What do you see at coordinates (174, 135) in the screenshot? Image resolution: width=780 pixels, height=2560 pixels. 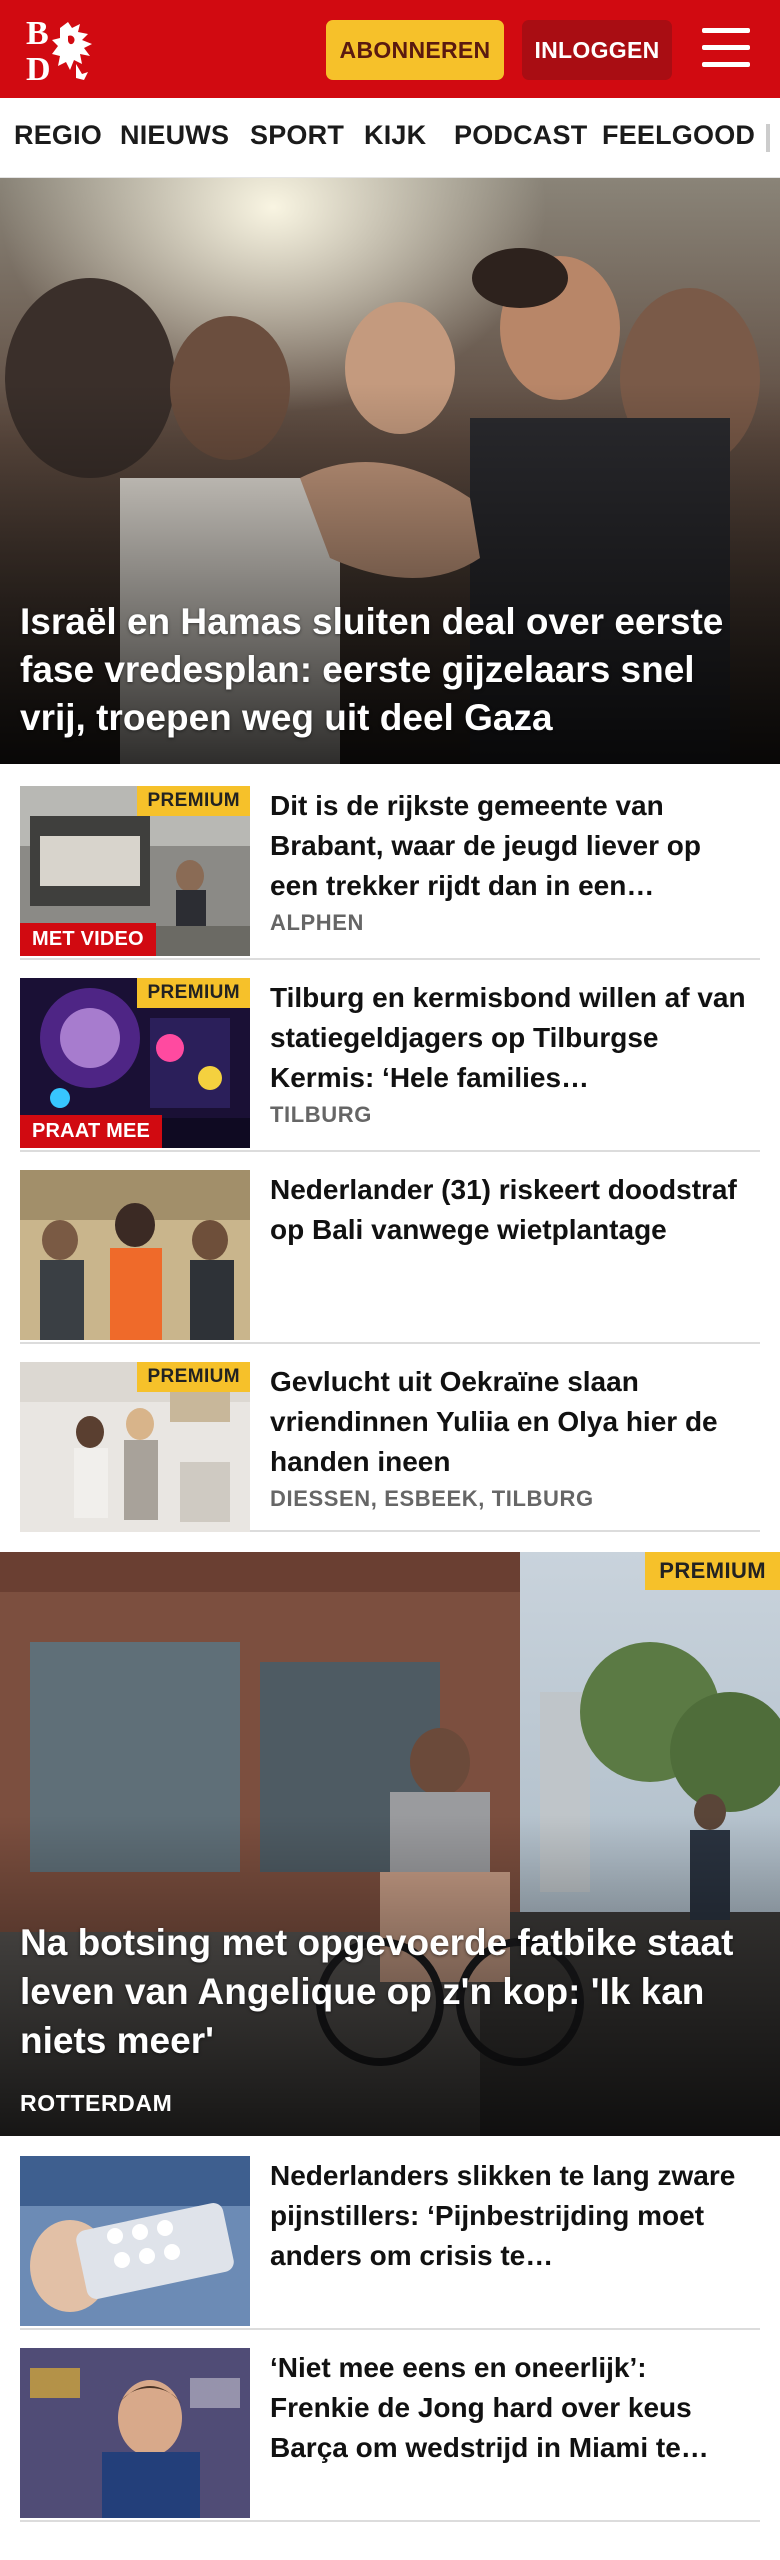 I see `nav-item-nieuws: NIEUWS` at bounding box center [174, 135].